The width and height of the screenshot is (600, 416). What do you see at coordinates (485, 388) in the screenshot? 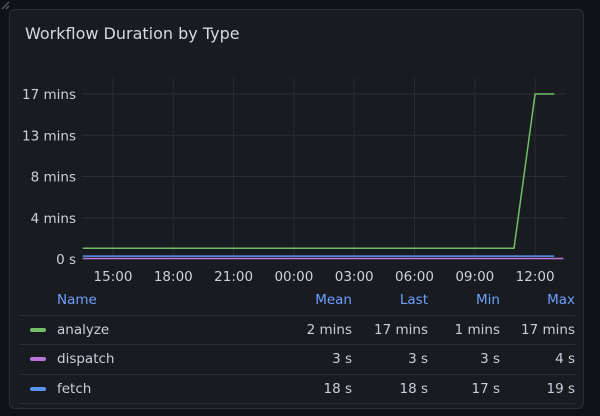
I see `series-min: 17 s` at bounding box center [485, 388].